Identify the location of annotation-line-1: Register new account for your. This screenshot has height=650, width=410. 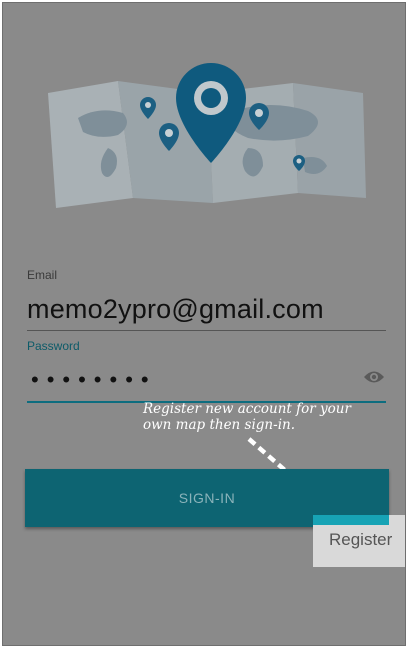
(247, 409).